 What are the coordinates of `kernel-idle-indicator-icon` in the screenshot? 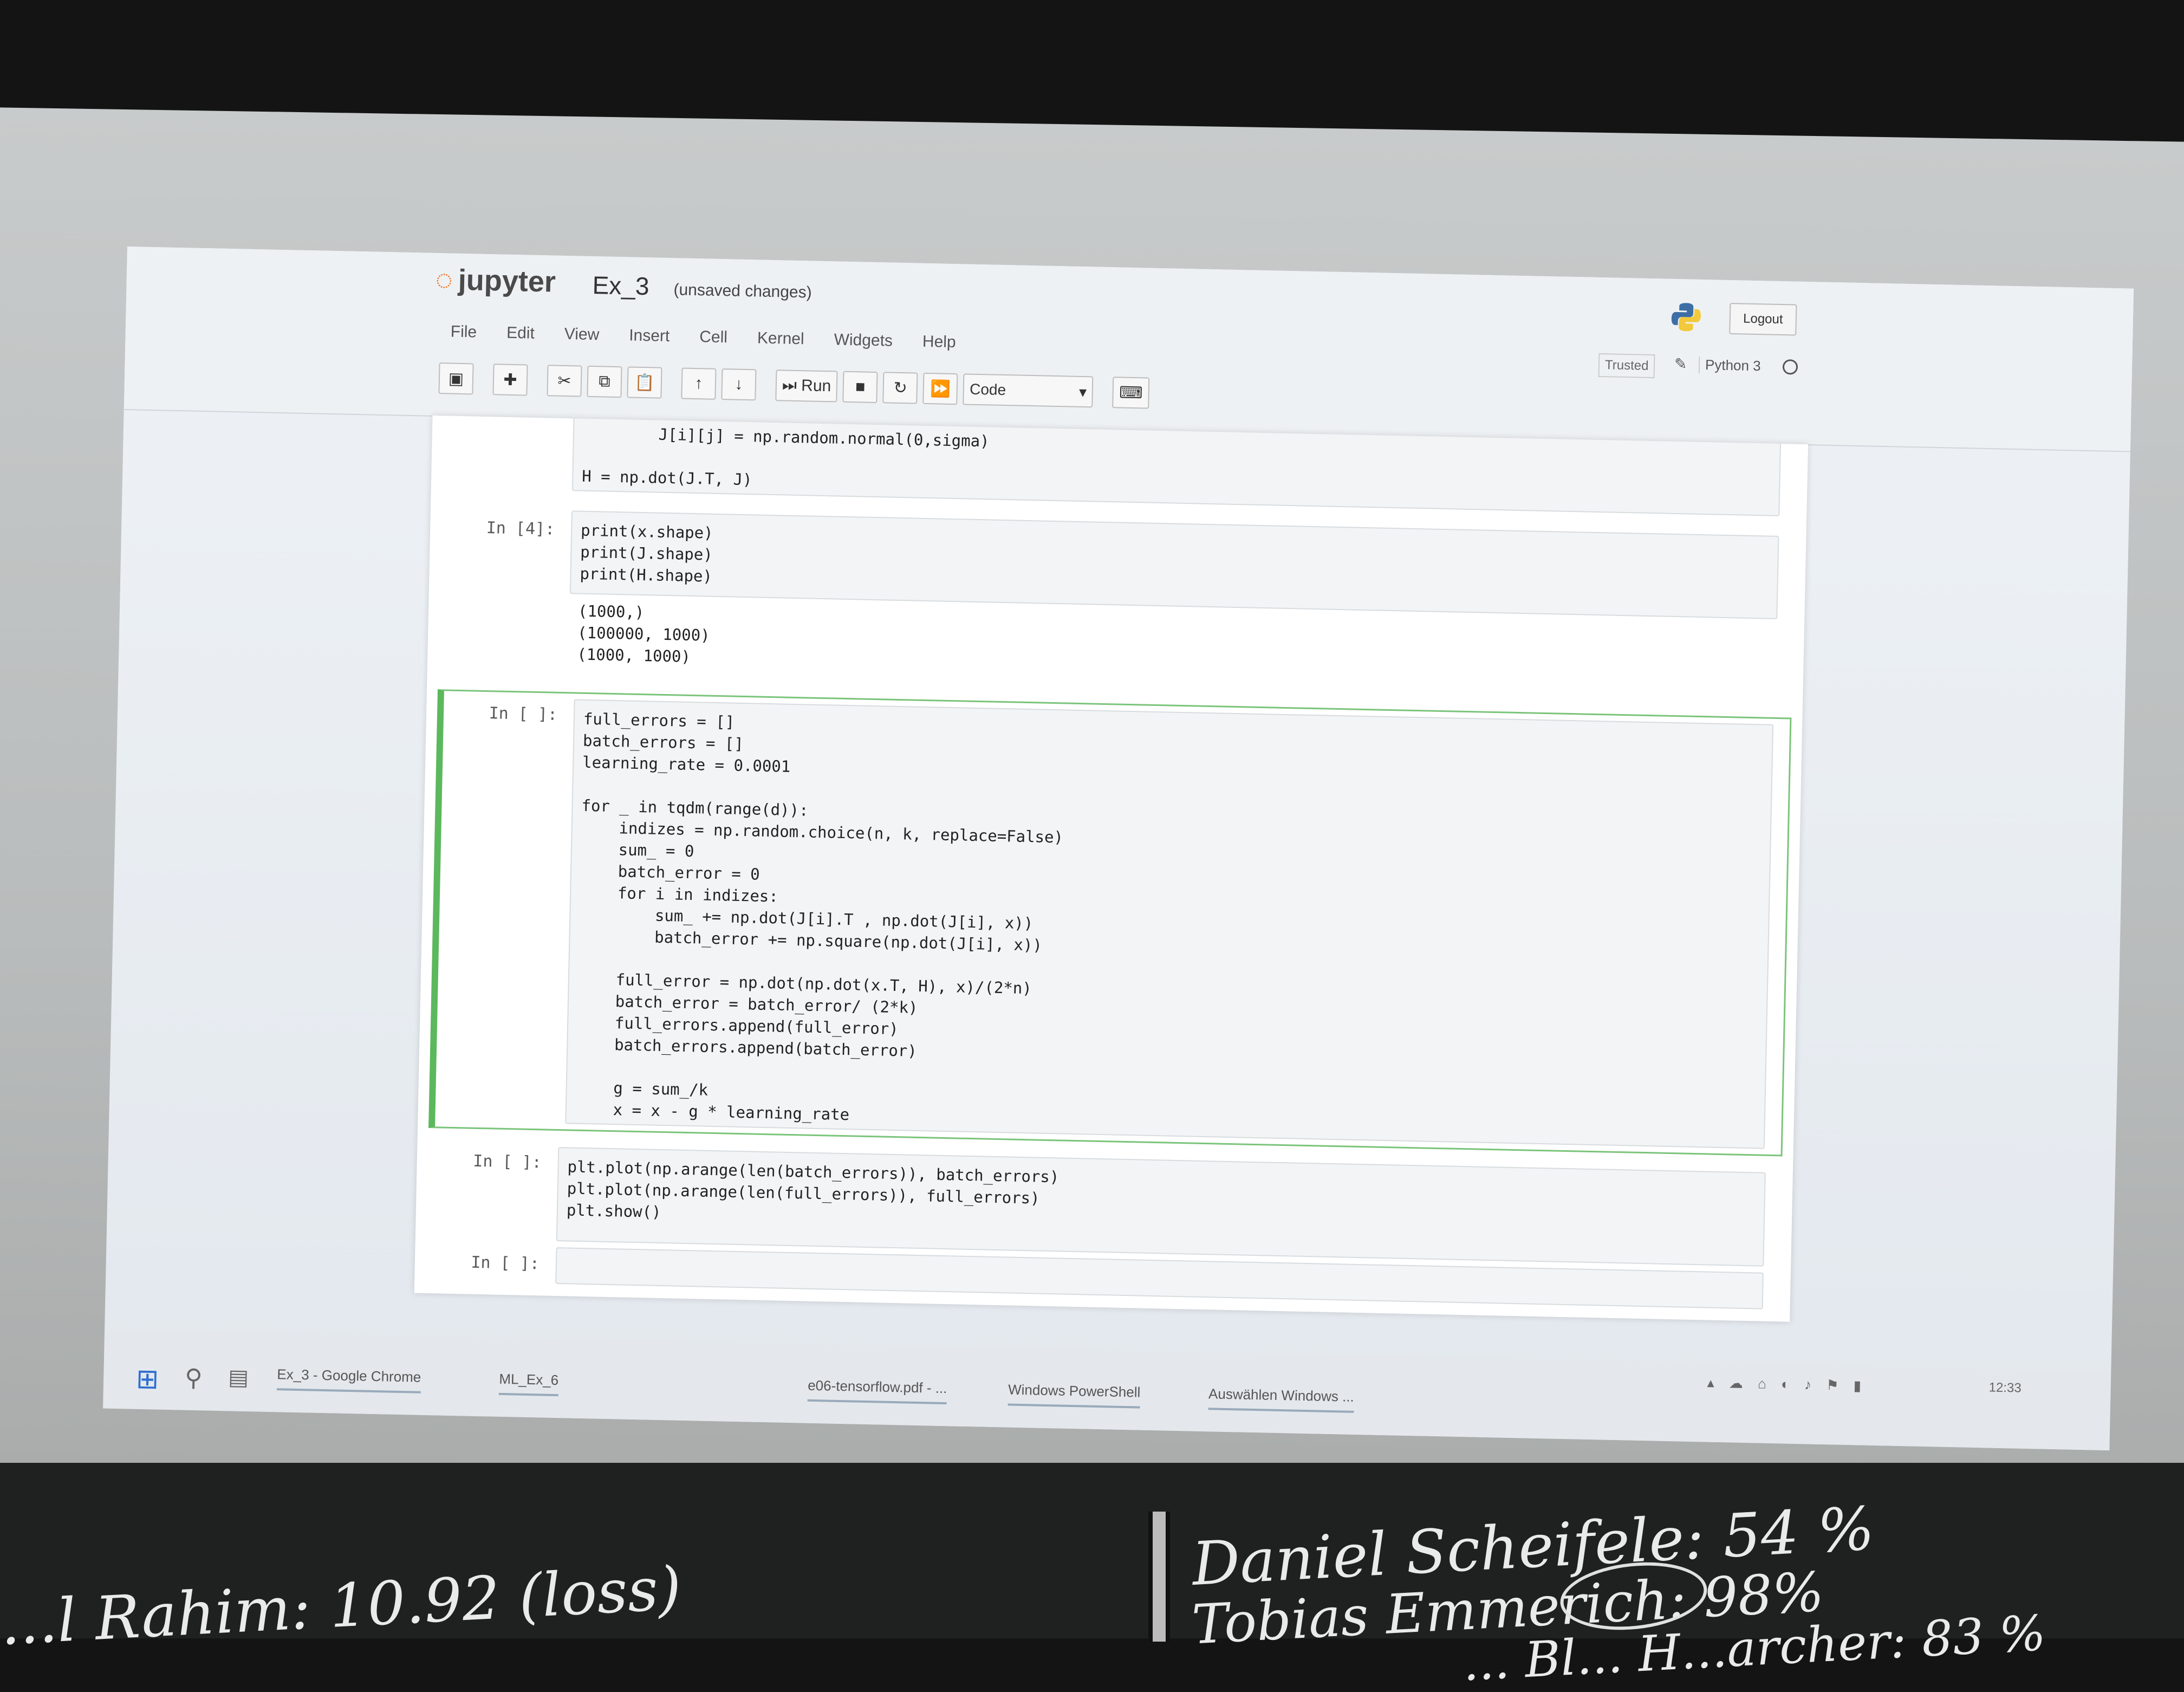 It's located at (1790, 367).